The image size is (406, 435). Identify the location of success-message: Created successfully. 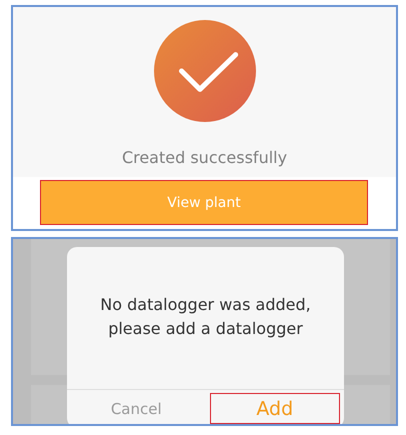
(205, 157).